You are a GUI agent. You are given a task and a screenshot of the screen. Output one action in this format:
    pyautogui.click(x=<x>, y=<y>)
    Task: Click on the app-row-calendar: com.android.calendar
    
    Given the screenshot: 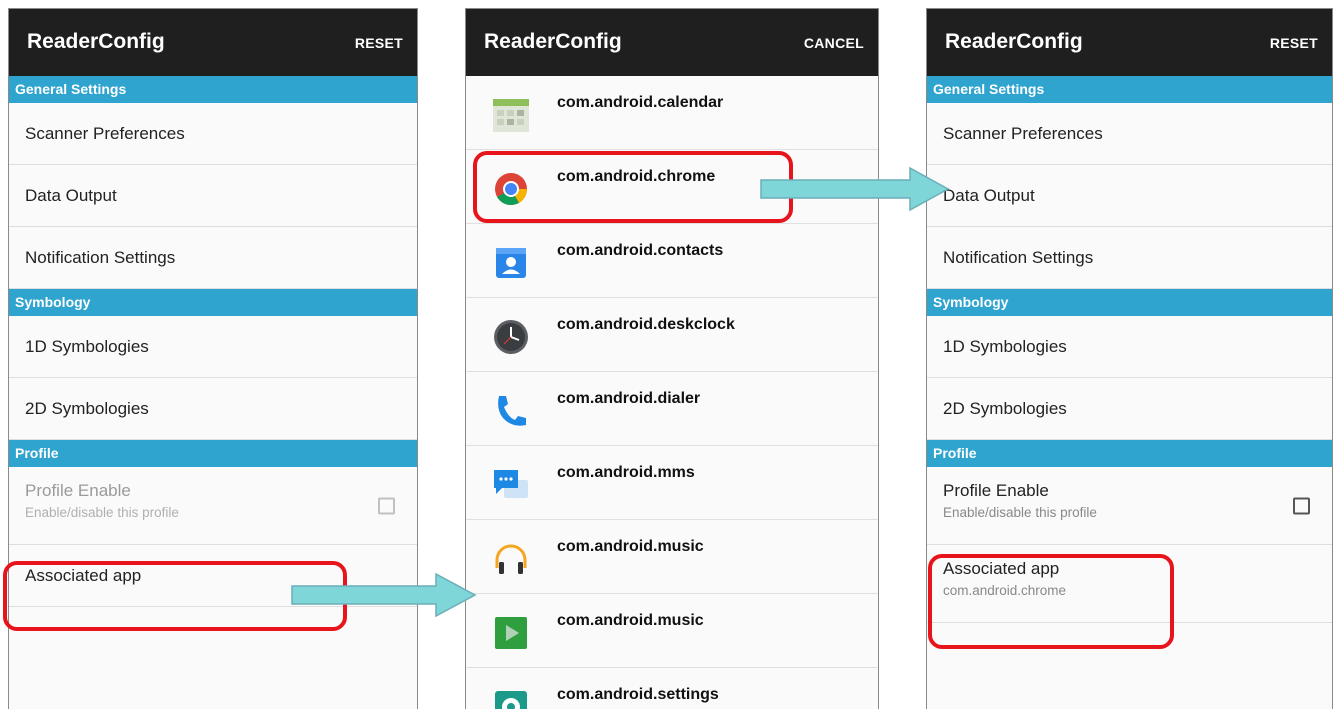 What is the action you would take?
    pyautogui.click(x=672, y=113)
    